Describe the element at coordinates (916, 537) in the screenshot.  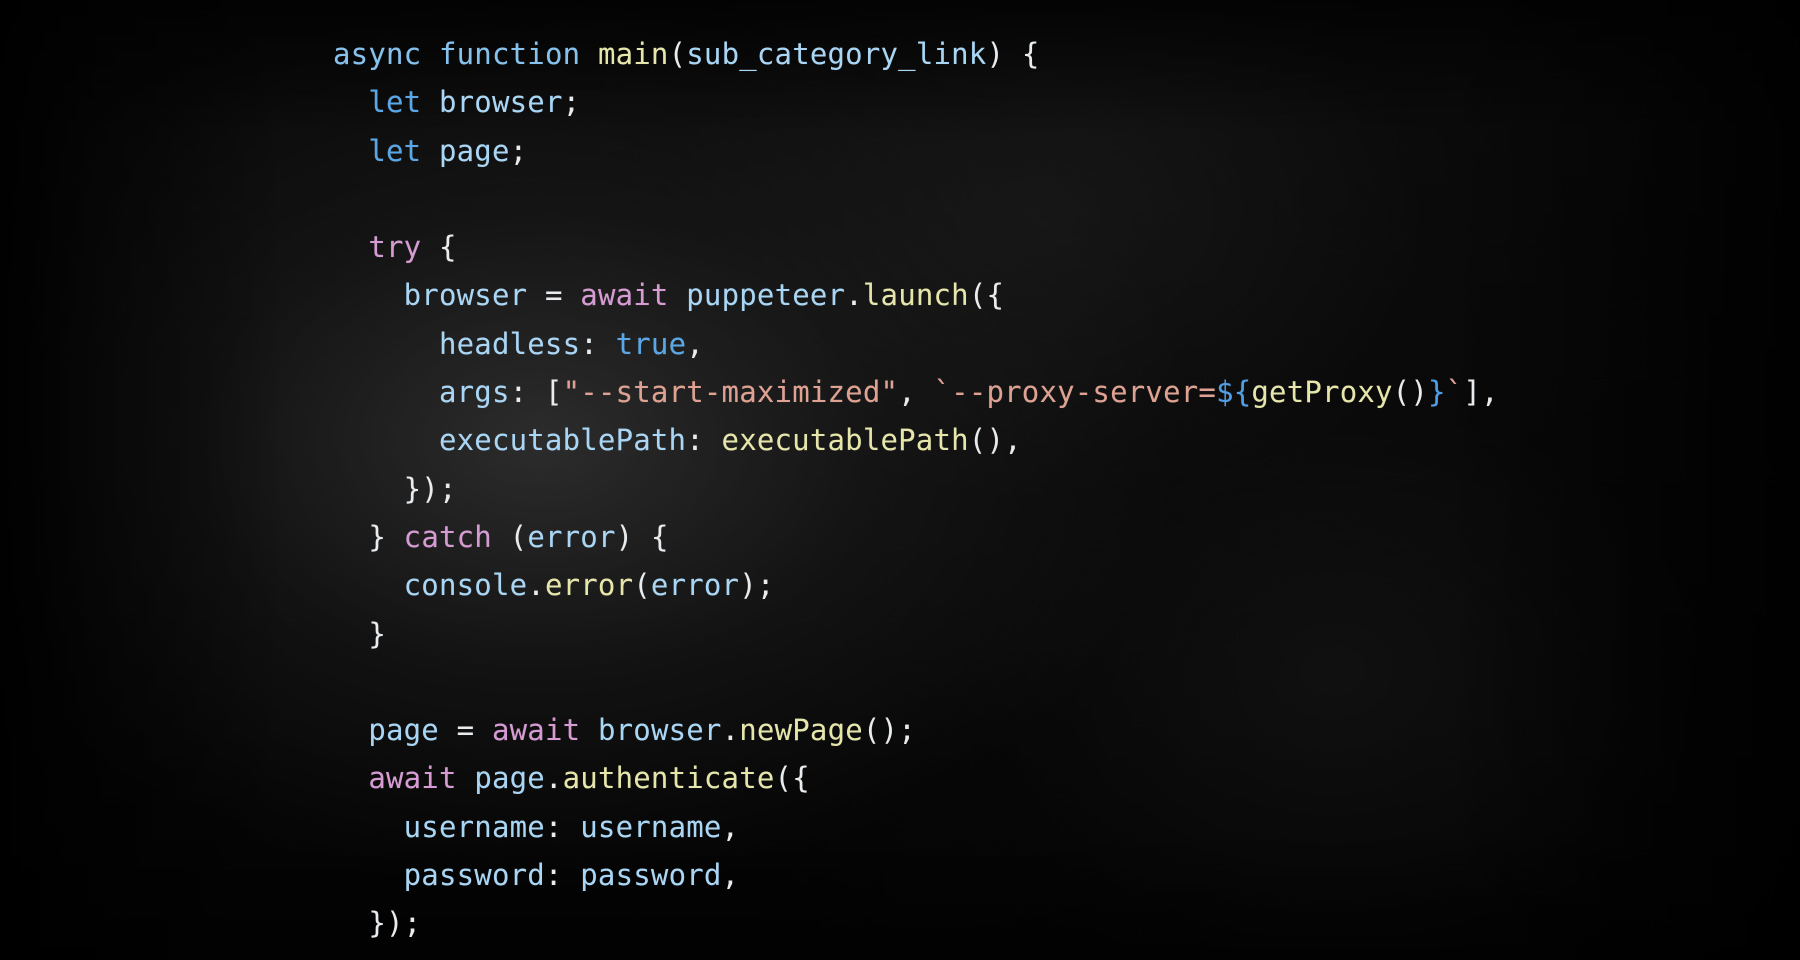
I see `code-line: } catch (error) {` at that location.